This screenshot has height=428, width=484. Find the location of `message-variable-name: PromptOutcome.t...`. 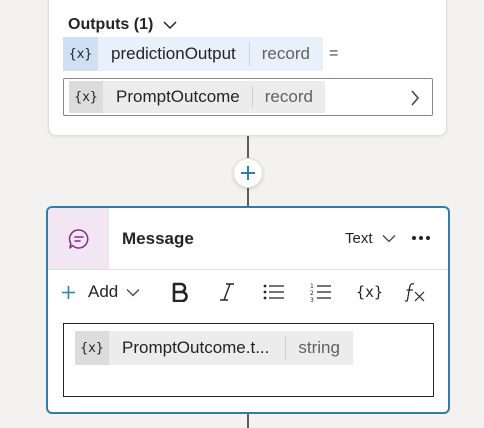

message-variable-name: PromptOutcome.t... is located at coordinates (196, 347).